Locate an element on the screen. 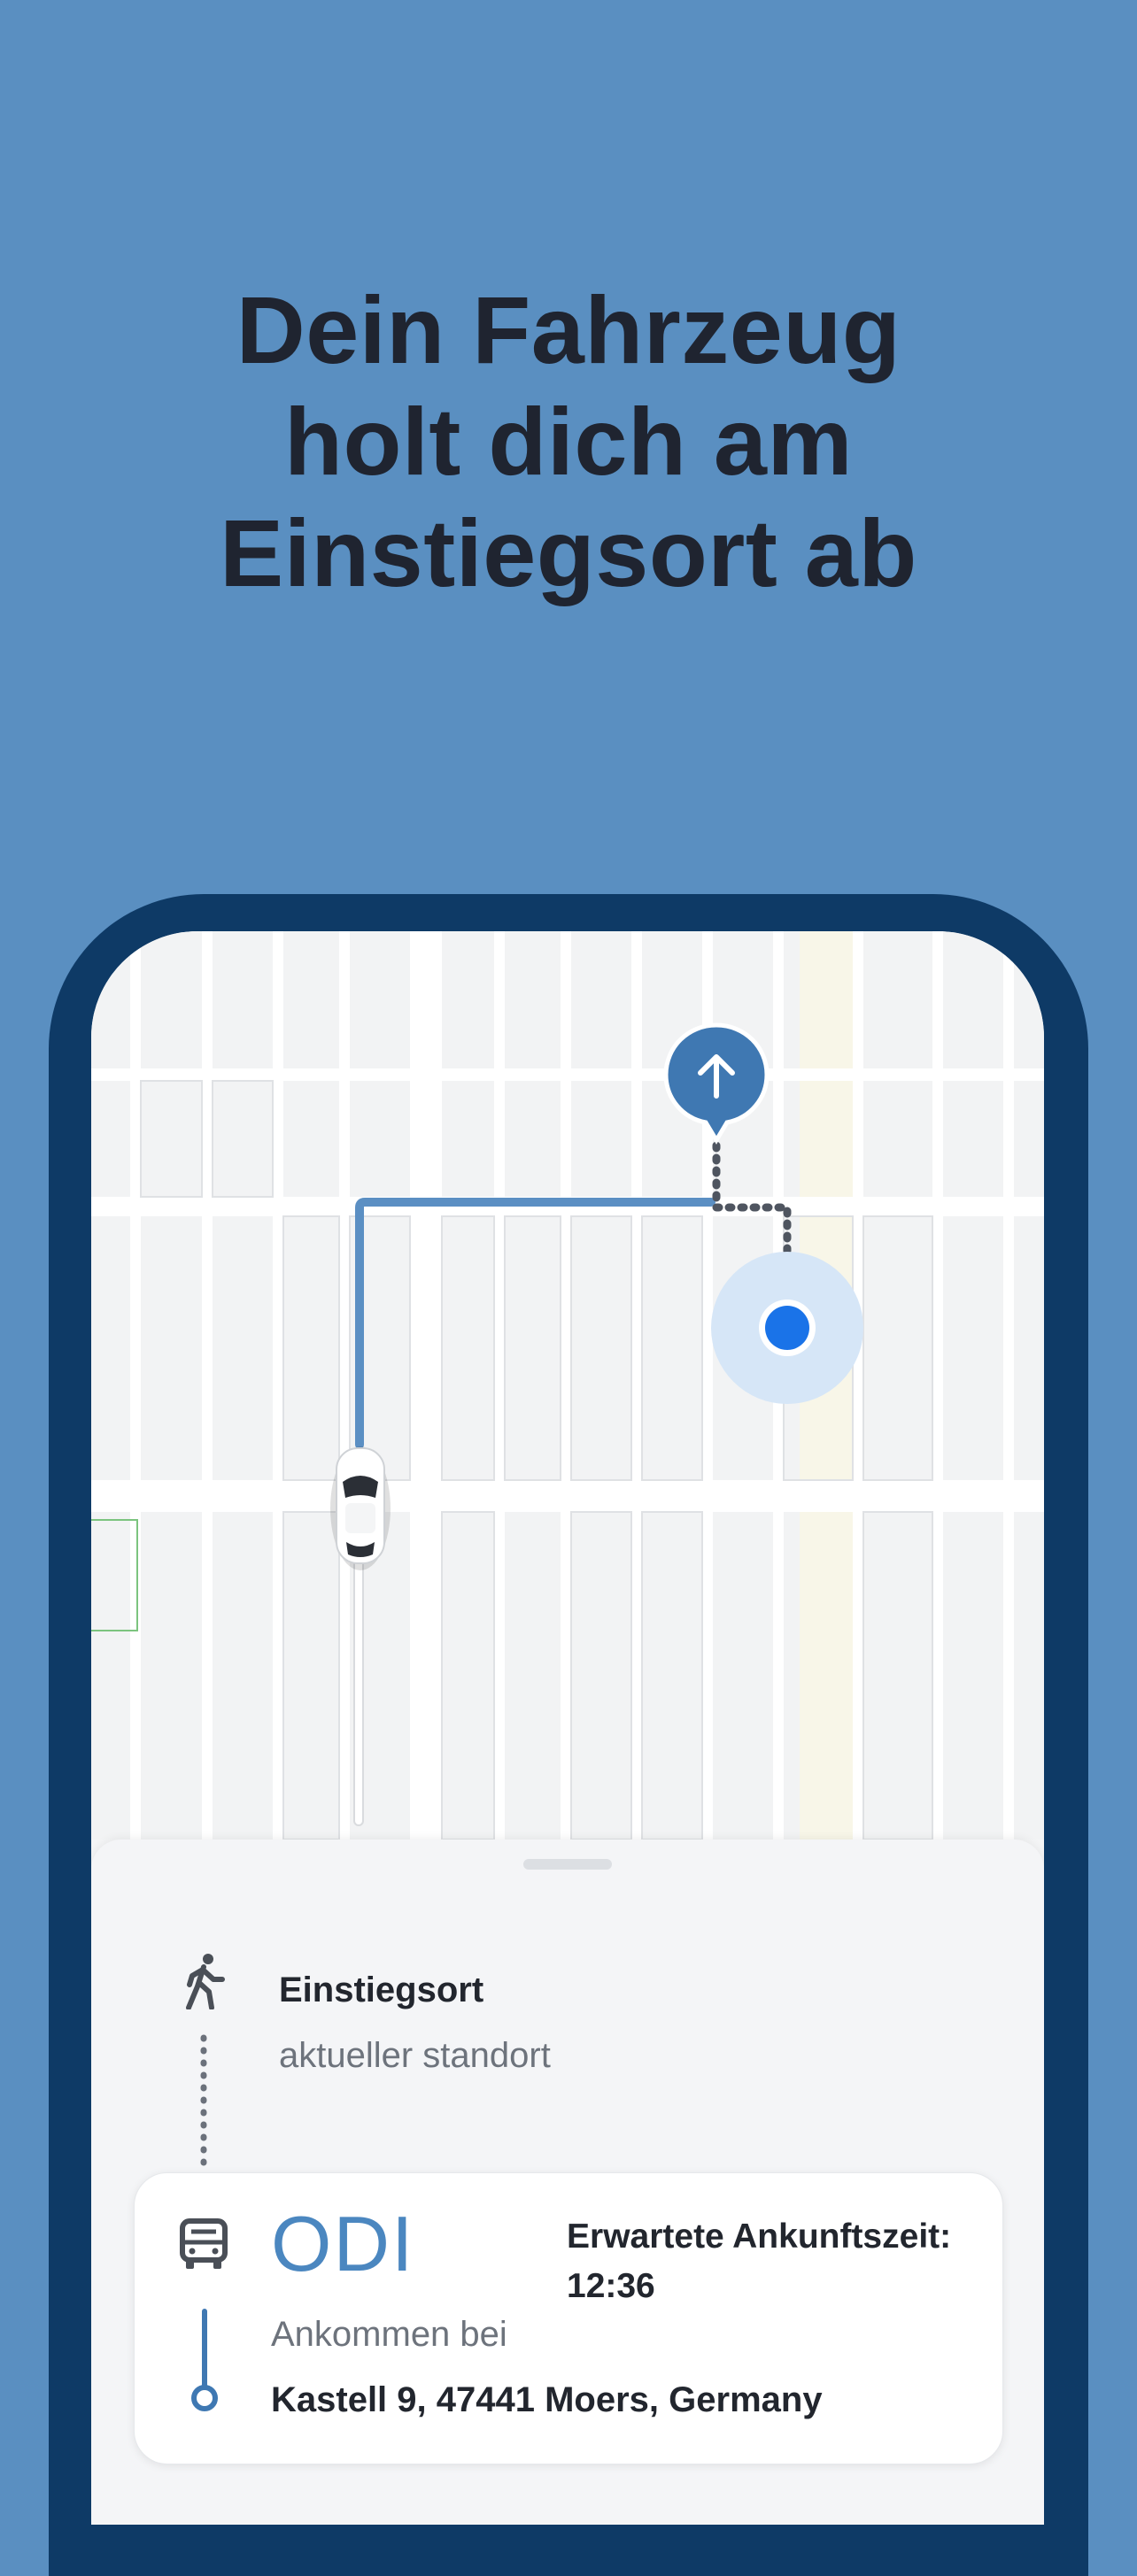 This screenshot has width=1137, height=2576. pickup-subtitle: aktueller standort is located at coordinates (415, 2055).